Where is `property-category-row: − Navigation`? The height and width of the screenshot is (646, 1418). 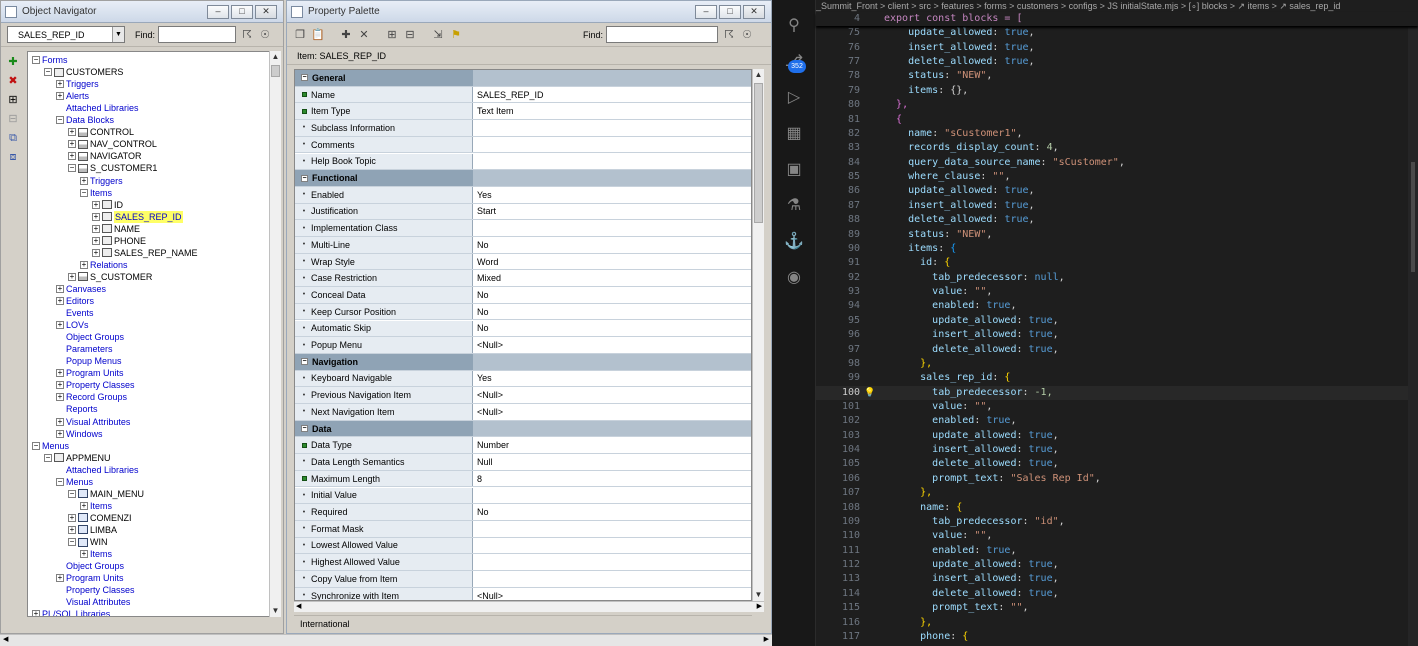
property-category-row: − Navigation is located at coordinates (523, 362).